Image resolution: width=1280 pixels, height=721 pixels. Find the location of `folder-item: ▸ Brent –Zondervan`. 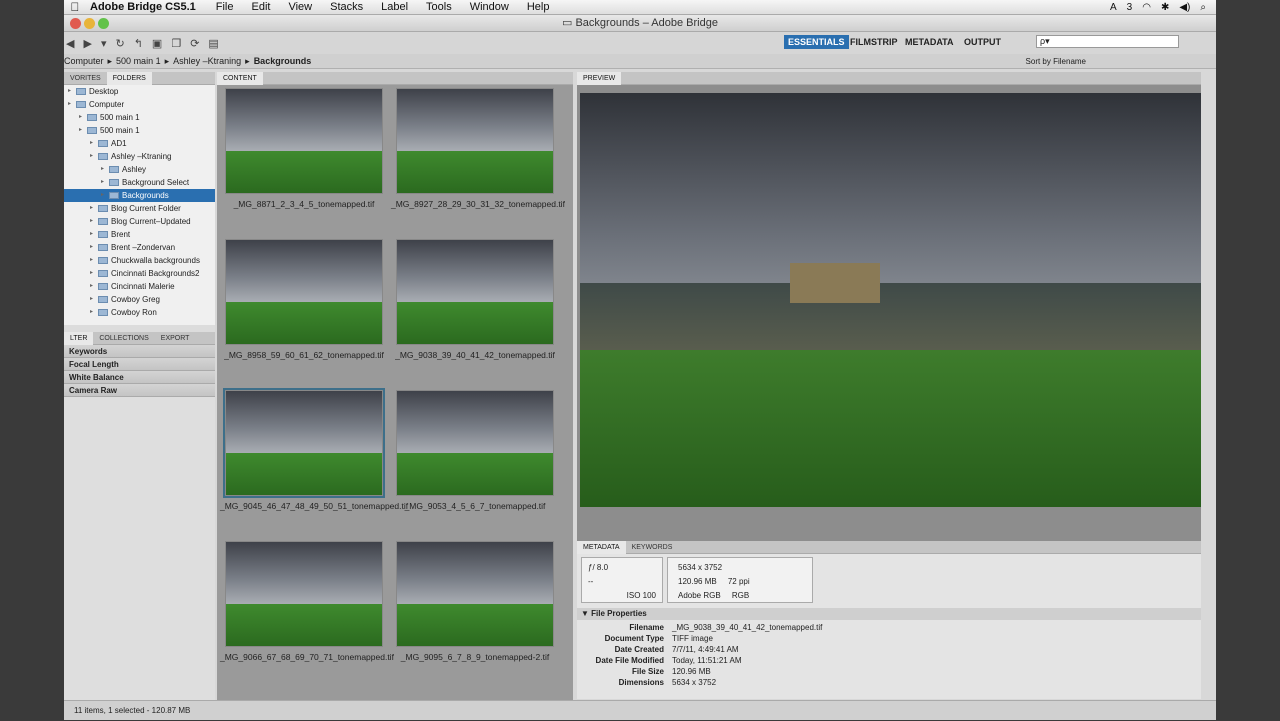

folder-item: ▸ Brent –Zondervan is located at coordinates (139, 247).